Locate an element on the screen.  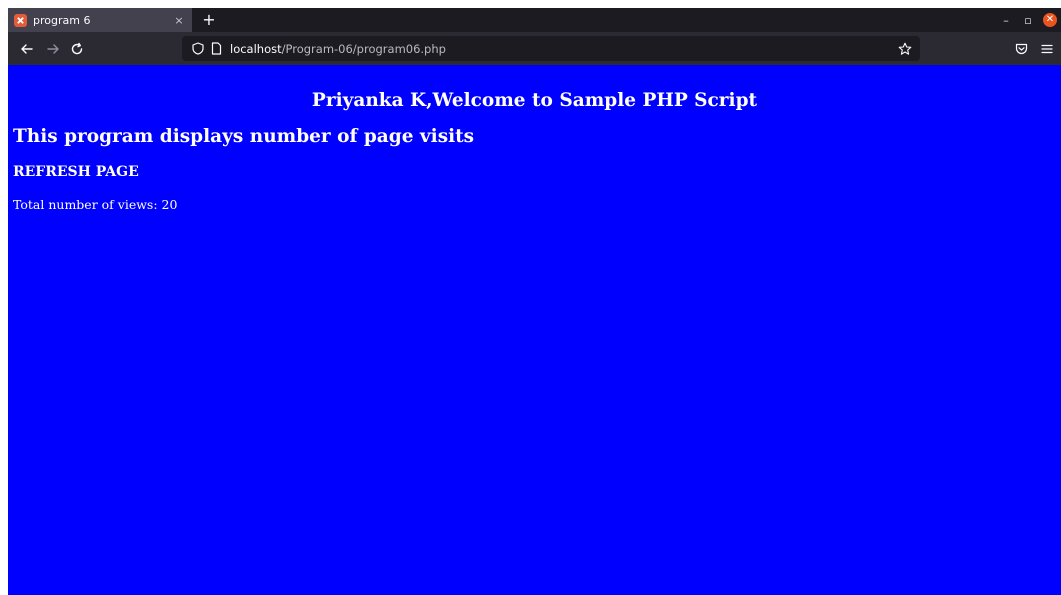
tab-title: program 6 is located at coordinates (62, 20).